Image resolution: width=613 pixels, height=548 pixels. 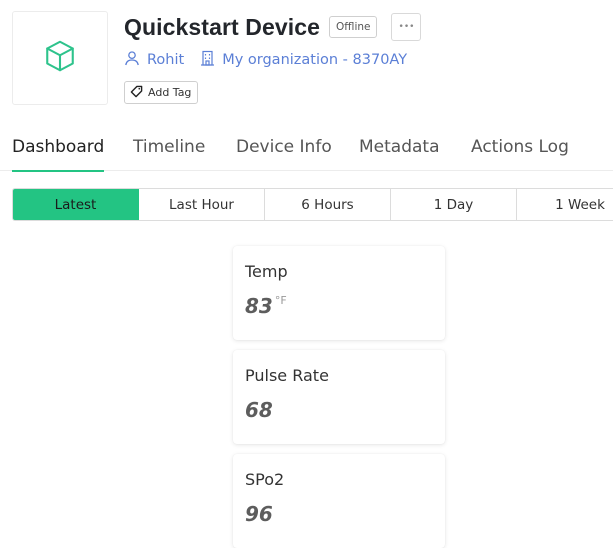 What do you see at coordinates (406, 27) in the screenshot?
I see `more-options-button: •••` at bounding box center [406, 27].